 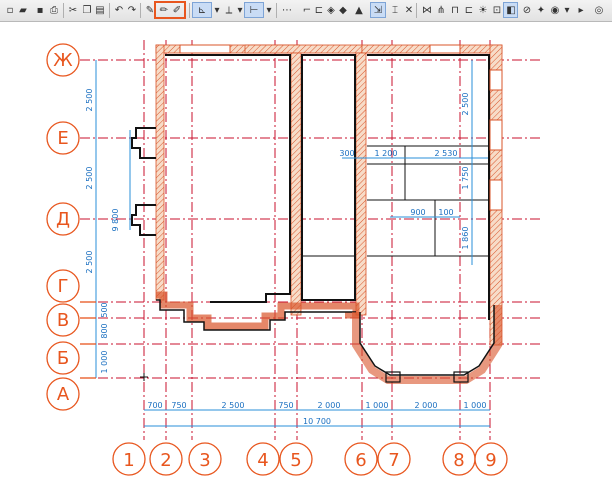 I want to click on paste-icon: ▤, so click(x=100, y=10).